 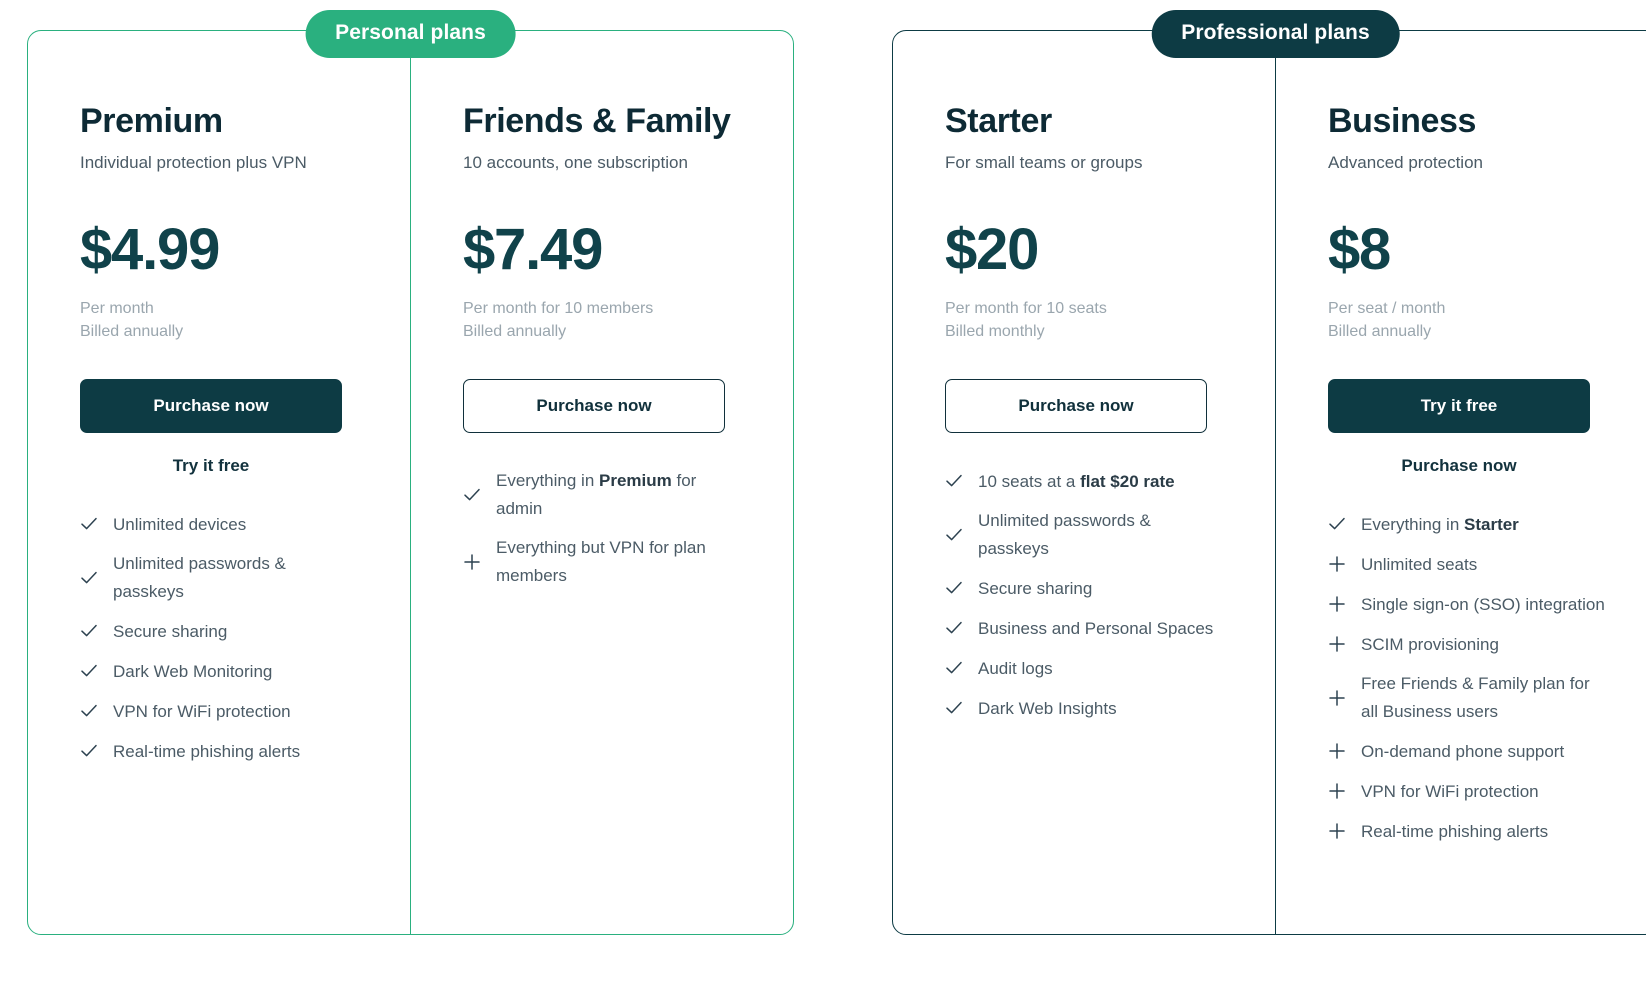 I want to click on feature-item: On-demand phone support, so click(x=1468, y=751).